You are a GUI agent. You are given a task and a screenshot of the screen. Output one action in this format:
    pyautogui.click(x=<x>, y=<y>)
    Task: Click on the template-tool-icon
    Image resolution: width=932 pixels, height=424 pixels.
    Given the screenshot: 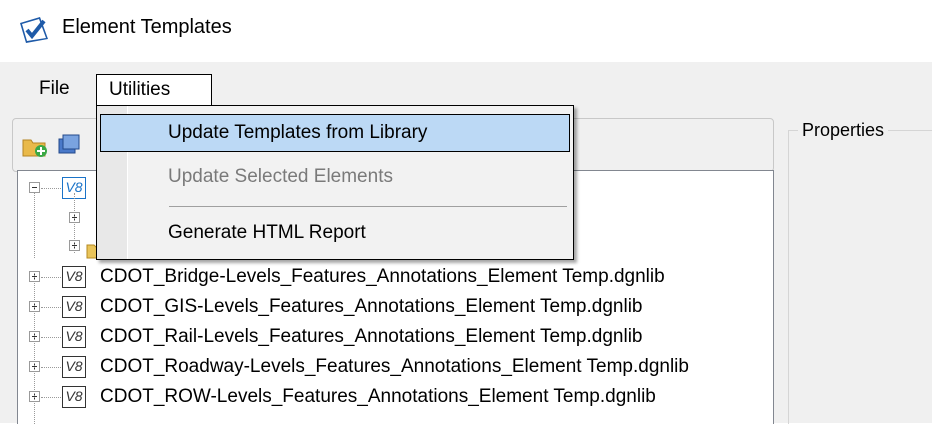 What is the action you would take?
    pyautogui.click(x=69, y=146)
    